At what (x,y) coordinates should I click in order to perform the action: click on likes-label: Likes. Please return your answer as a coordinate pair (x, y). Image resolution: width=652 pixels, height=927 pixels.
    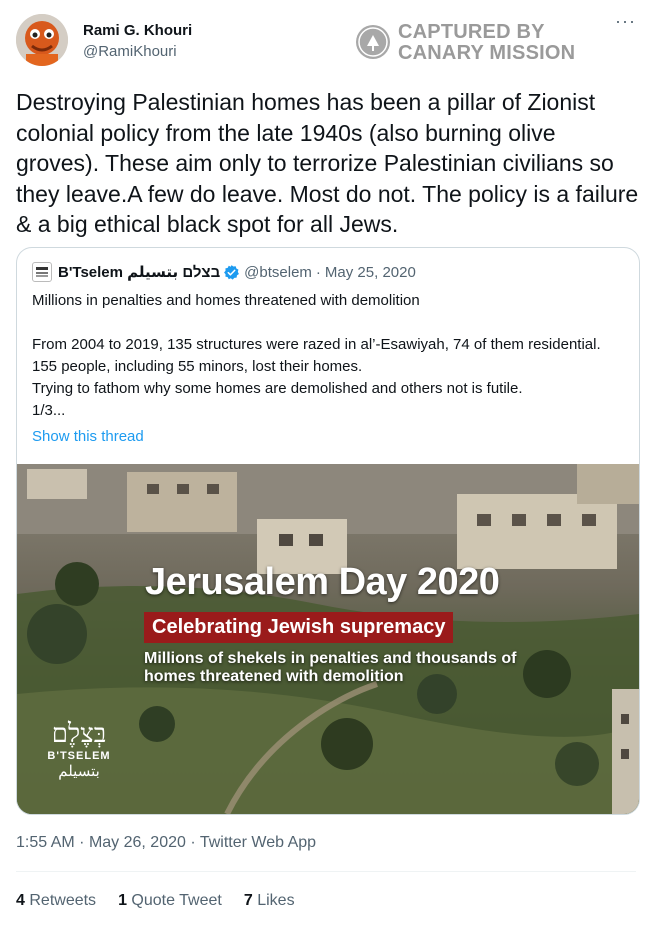
    Looking at the image, I should click on (276, 900).